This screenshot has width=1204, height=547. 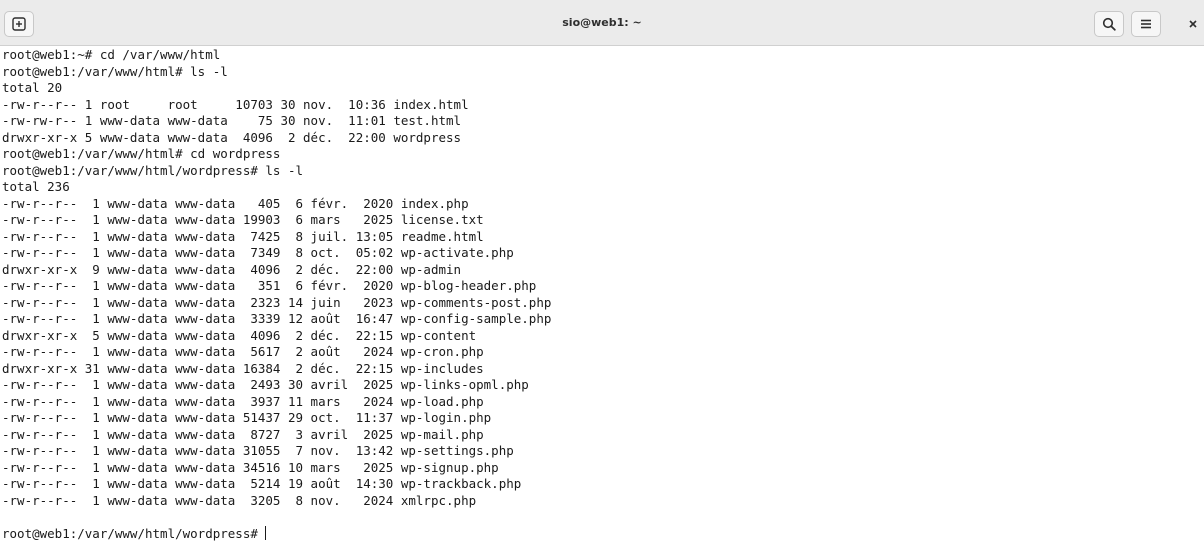 I want to click on text-cursor, so click(x=266, y=532).